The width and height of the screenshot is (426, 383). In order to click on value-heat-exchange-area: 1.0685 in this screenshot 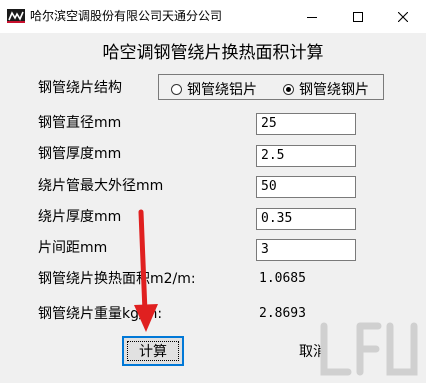, I will do `click(282, 278)`.